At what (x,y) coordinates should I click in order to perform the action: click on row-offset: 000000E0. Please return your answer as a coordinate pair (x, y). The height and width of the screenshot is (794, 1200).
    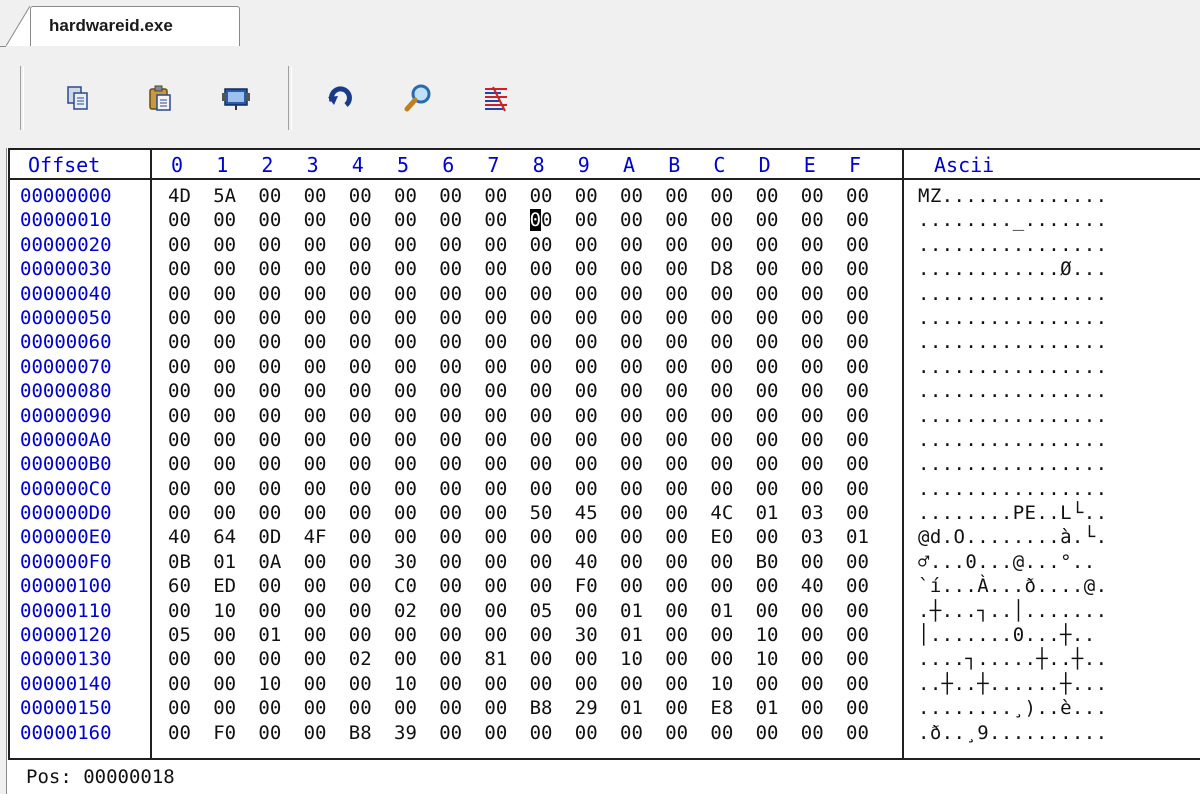
    Looking at the image, I should click on (66, 537).